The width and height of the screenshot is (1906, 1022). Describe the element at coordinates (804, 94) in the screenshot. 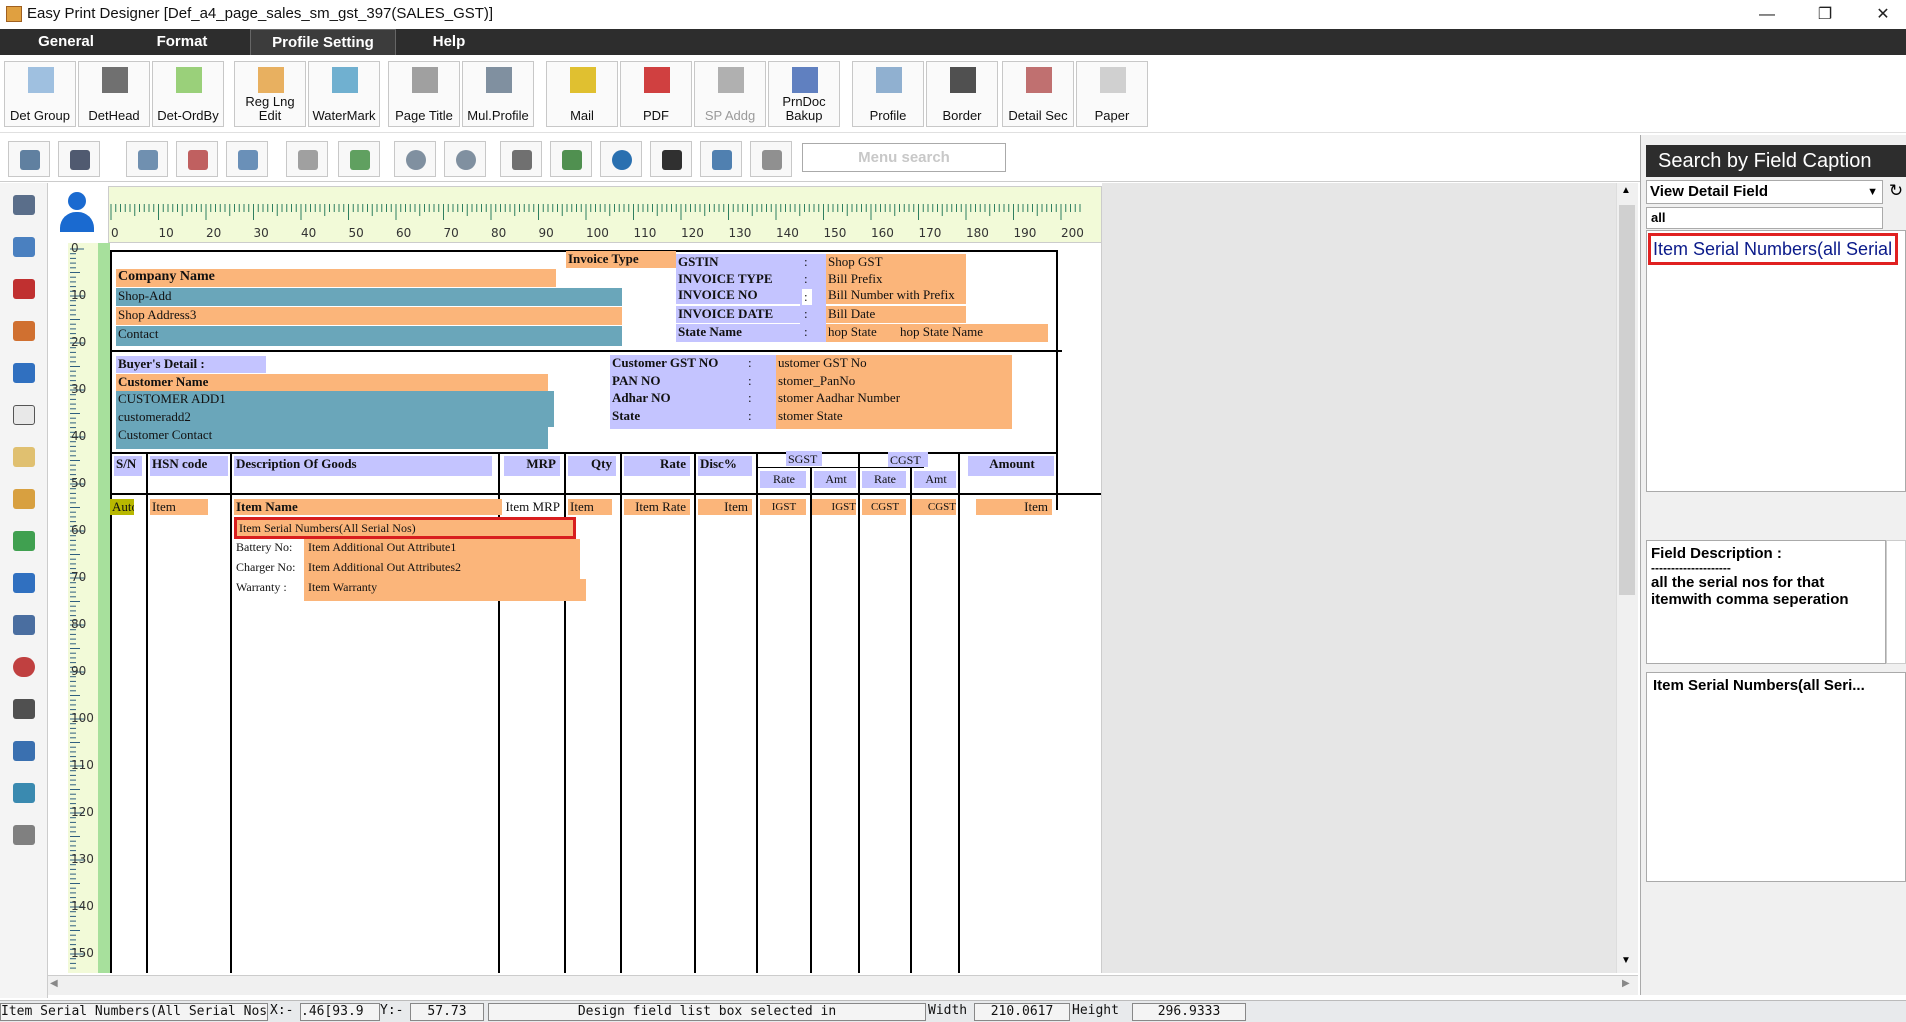

I see `prndoc-bakup-button: PrnDoc Bakup` at that location.